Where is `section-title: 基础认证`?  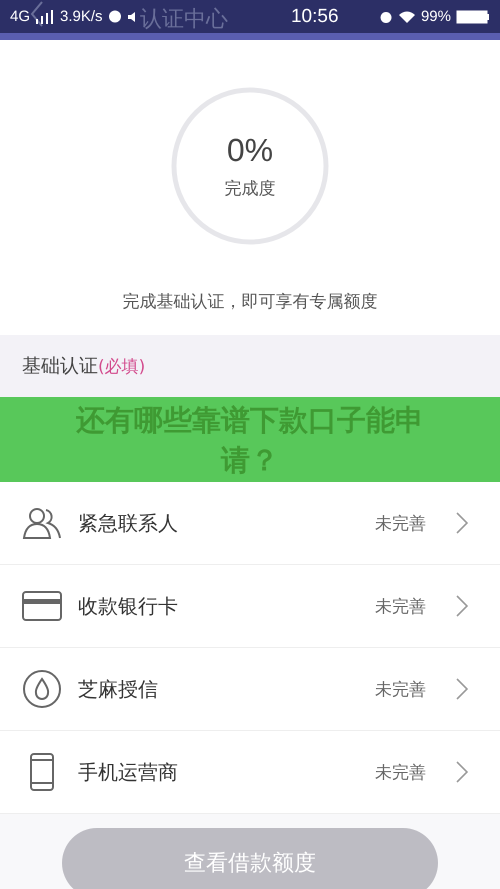
section-title: 基础认证 is located at coordinates (60, 366).